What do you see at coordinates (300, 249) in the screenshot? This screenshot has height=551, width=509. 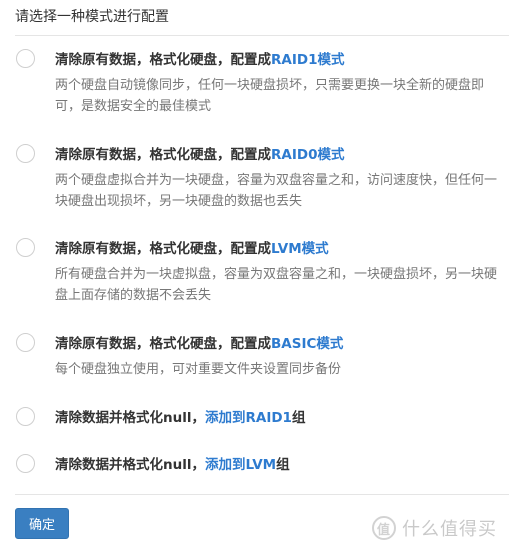 I see `option-lvm-title-accent: LVM模式` at bounding box center [300, 249].